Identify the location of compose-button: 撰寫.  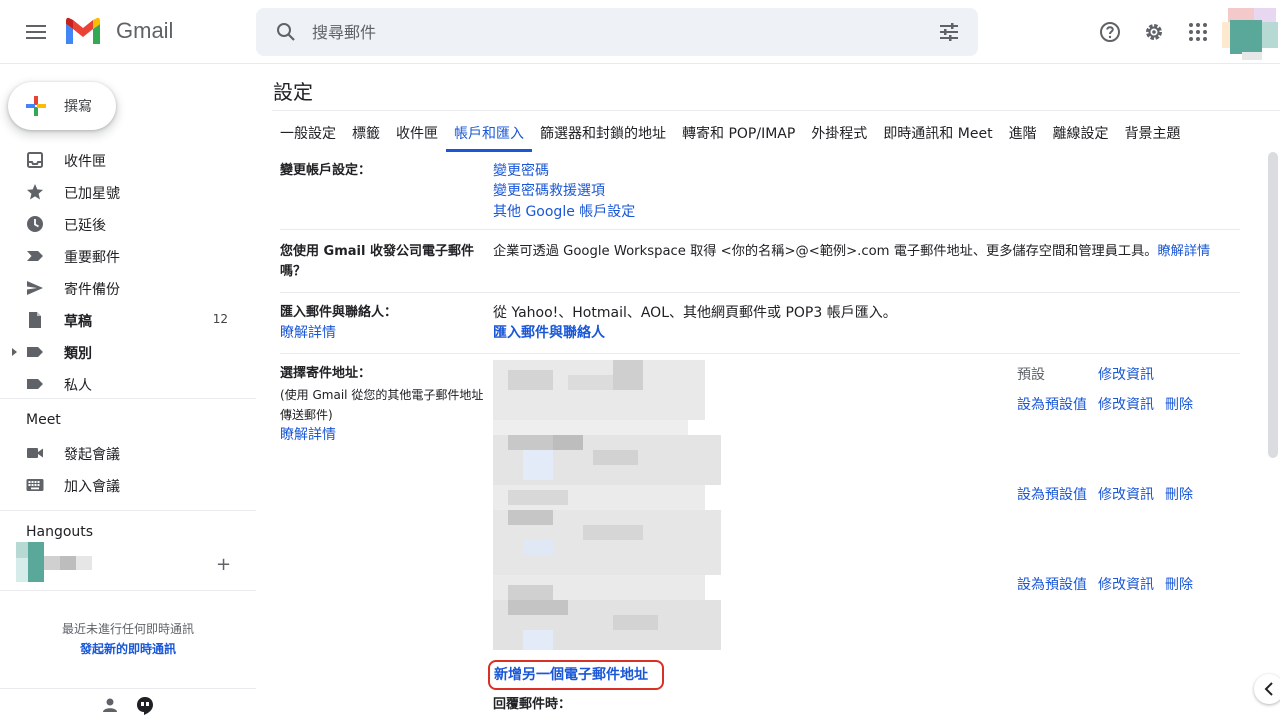
(62, 106).